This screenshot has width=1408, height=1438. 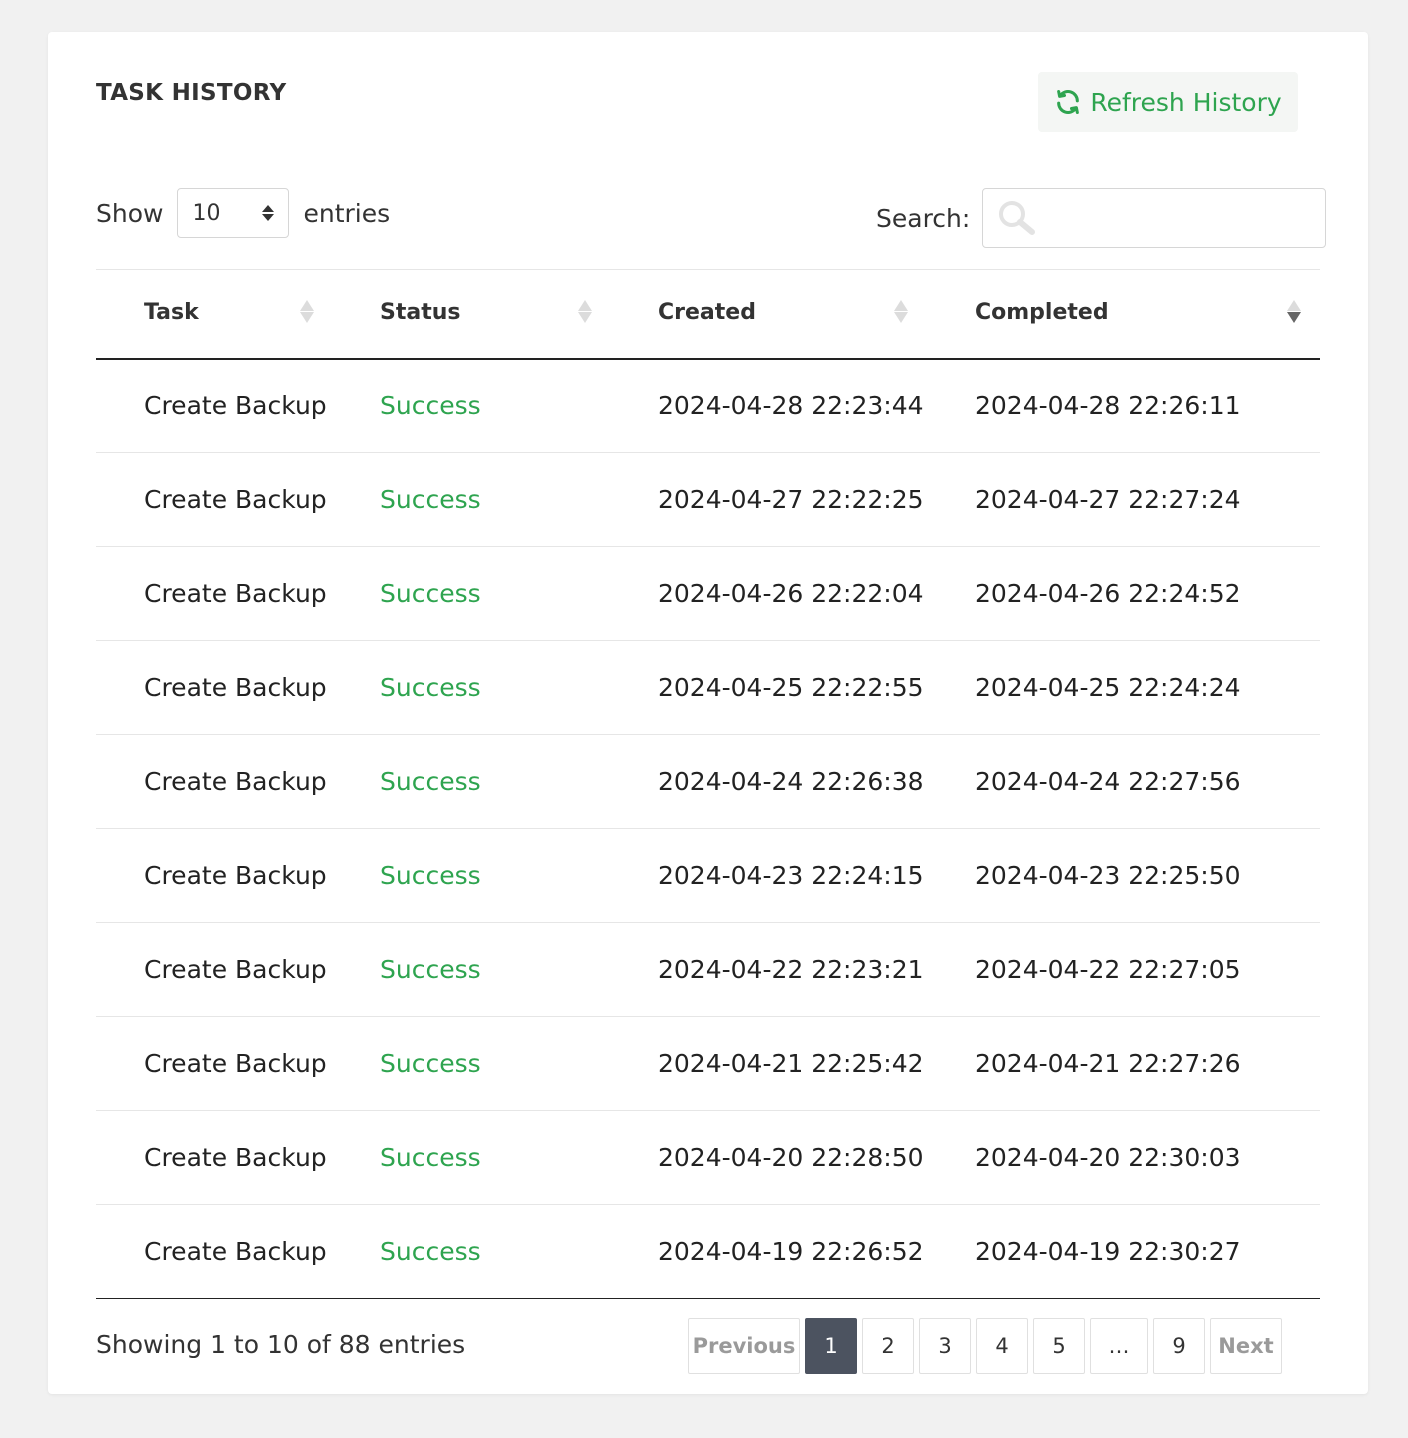 What do you see at coordinates (1108, 406) in the screenshot?
I see `completed-cell: 2024-04-28 22:26:11` at bounding box center [1108, 406].